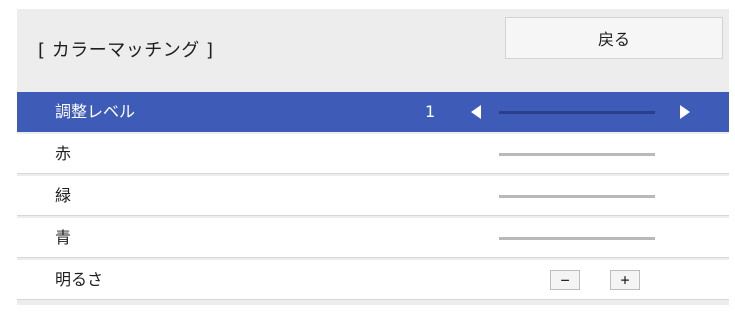  Describe the element at coordinates (565, 280) in the screenshot. I see `brightness-minus-button: −` at that location.